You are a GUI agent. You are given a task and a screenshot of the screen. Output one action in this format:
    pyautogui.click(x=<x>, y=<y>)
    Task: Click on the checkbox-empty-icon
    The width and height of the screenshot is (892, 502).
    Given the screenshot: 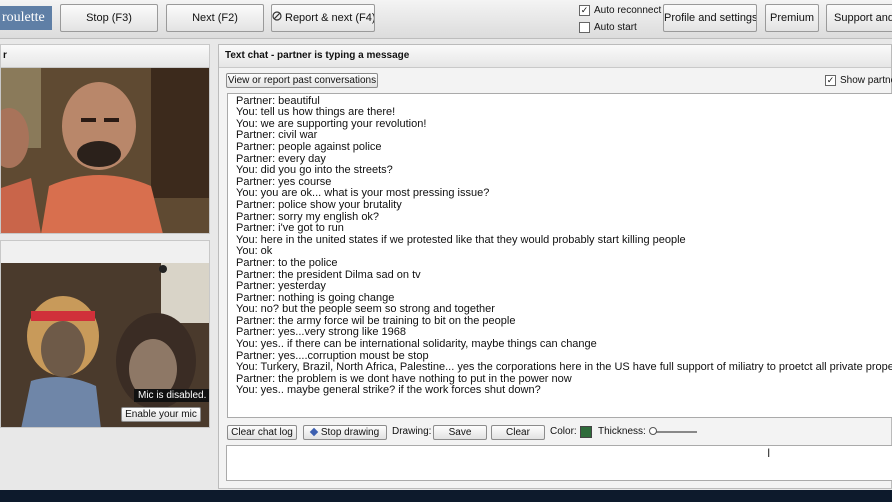 What is the action you would take?
    pyautogui.click(x=584, y=27)
    